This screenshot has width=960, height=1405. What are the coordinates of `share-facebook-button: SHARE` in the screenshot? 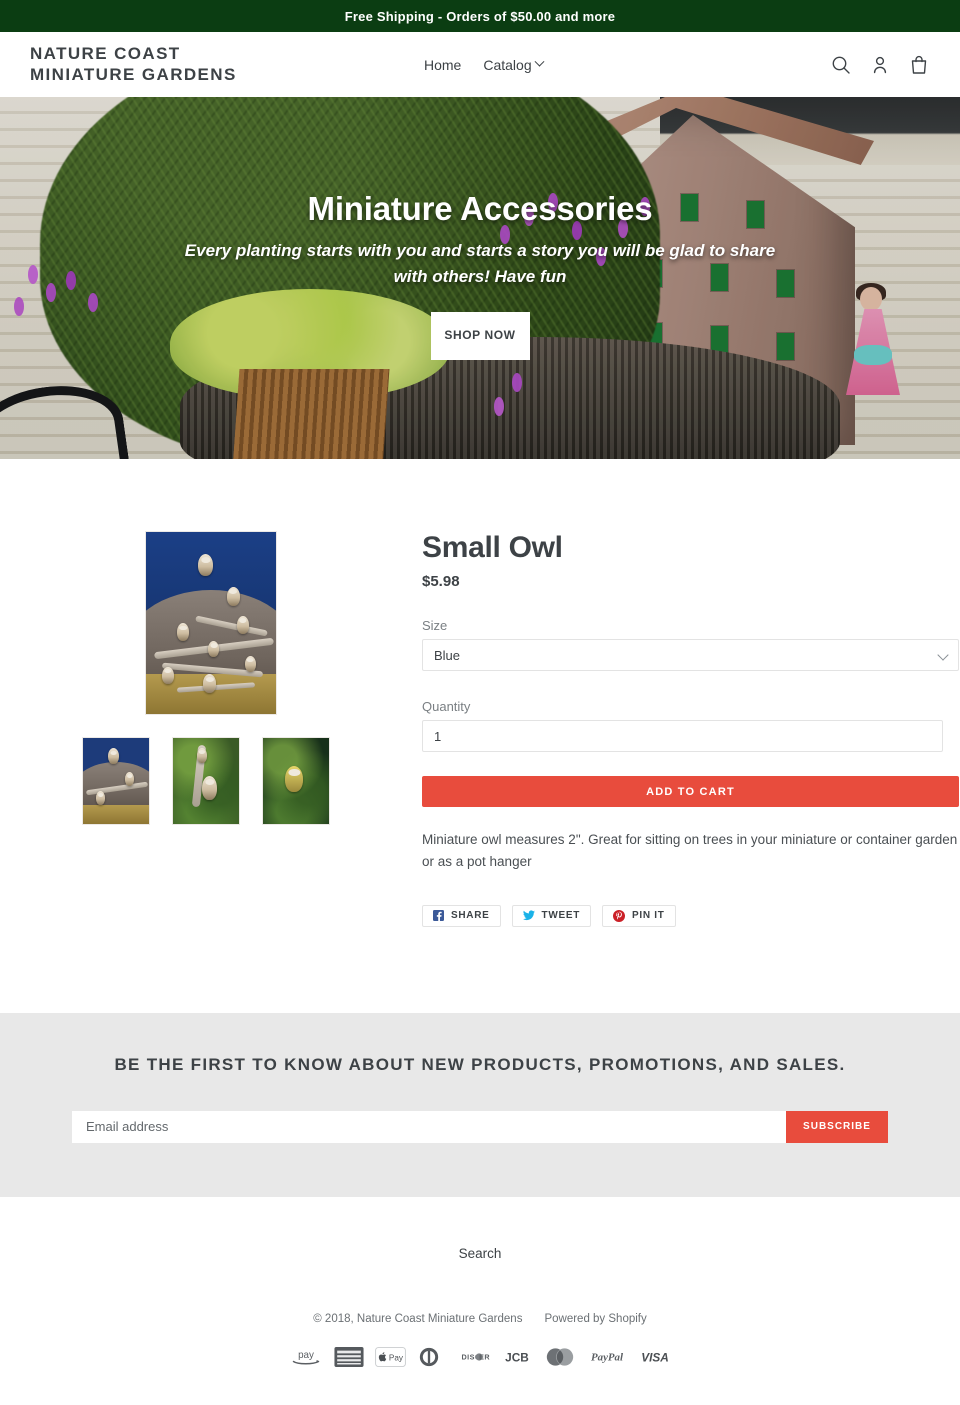 It's located at (461, 915).